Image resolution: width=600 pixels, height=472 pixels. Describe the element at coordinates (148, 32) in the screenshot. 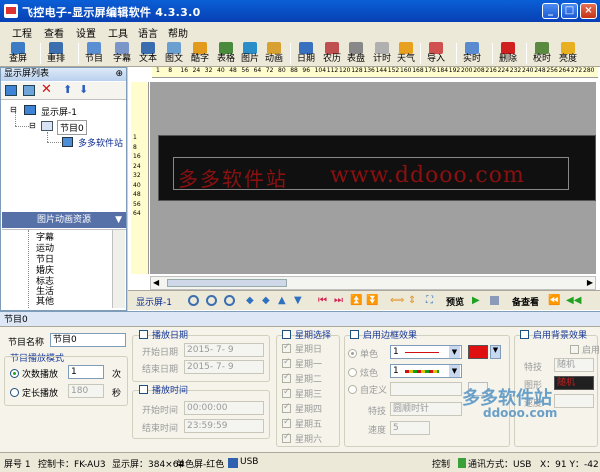

I see `menu-language: 语言` at that location.